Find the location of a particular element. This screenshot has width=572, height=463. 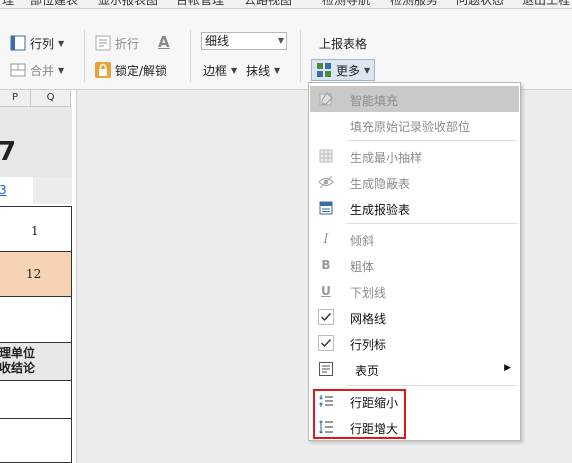

merge-label: 合并 is located at coordinates (42, 70).